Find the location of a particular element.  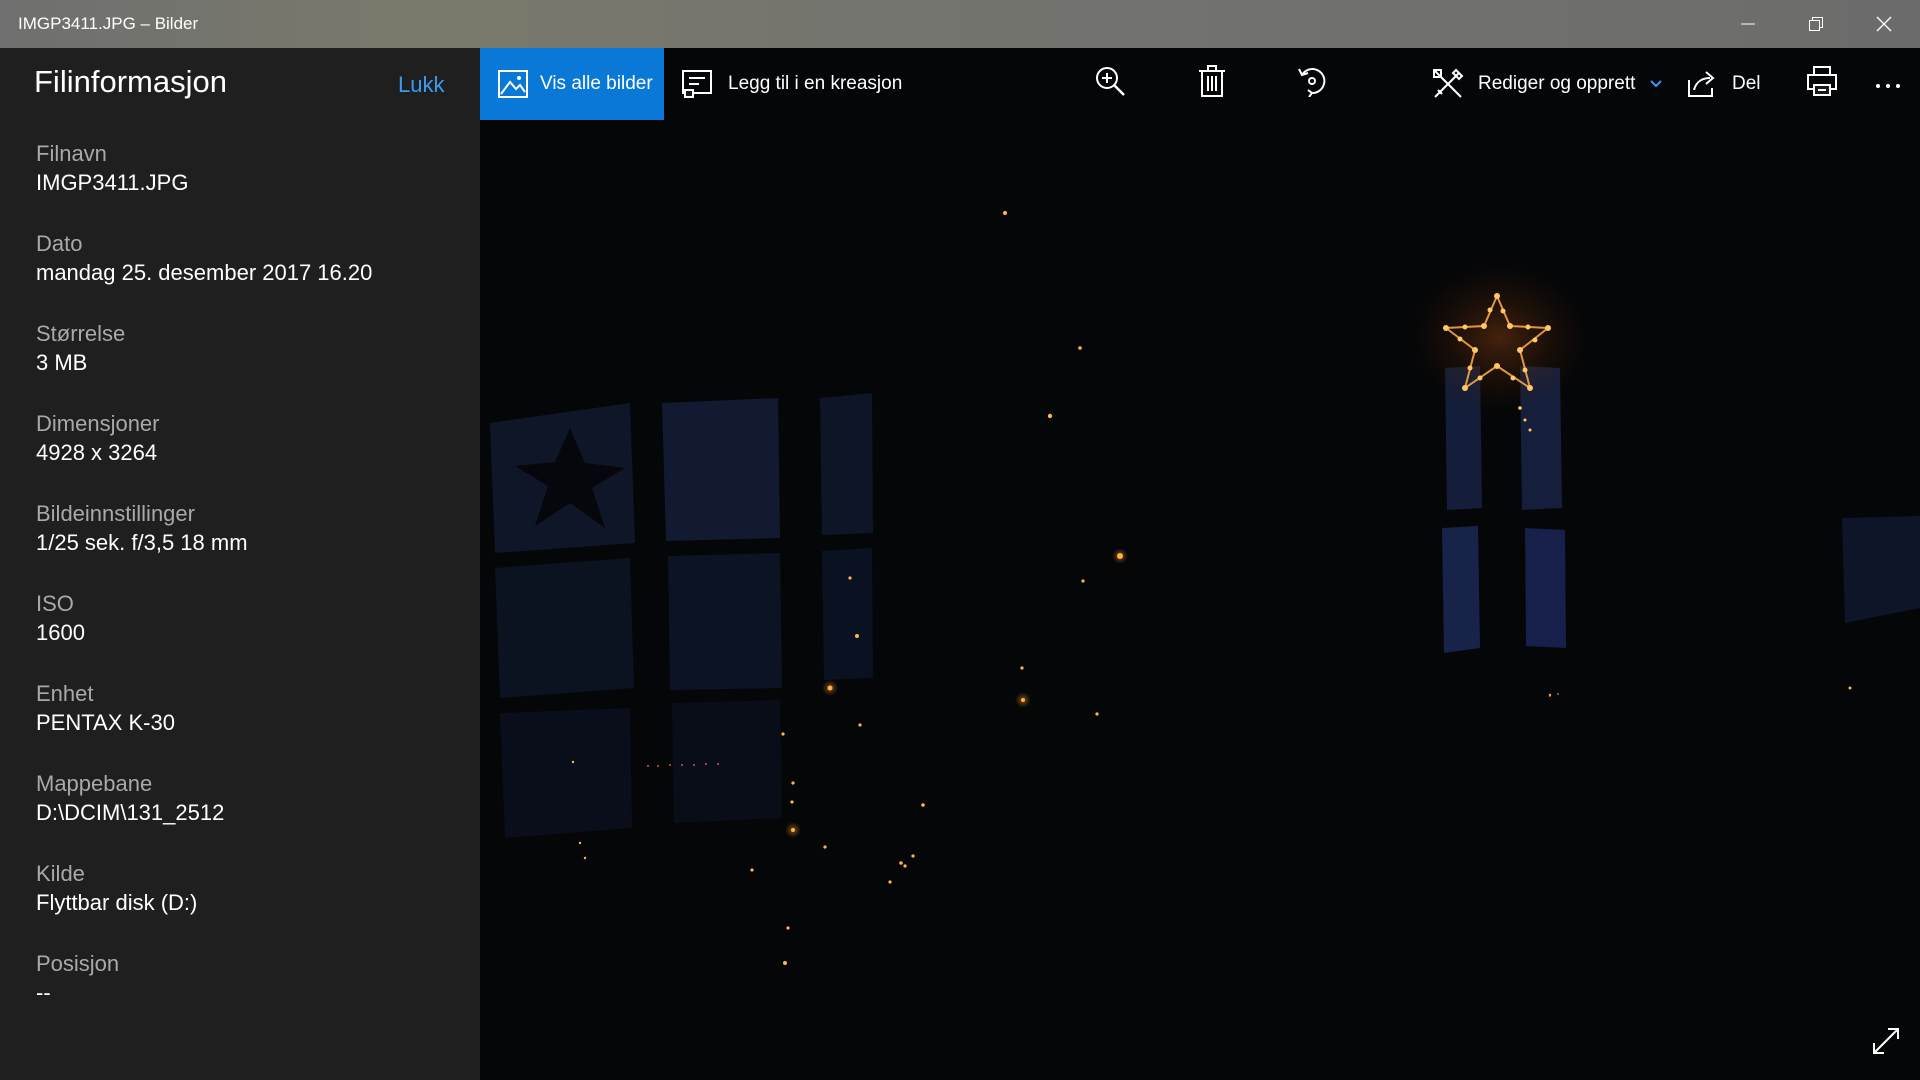

info-source: Kilde Flyttbar disk (D:) is located at coordinates (246, 889).